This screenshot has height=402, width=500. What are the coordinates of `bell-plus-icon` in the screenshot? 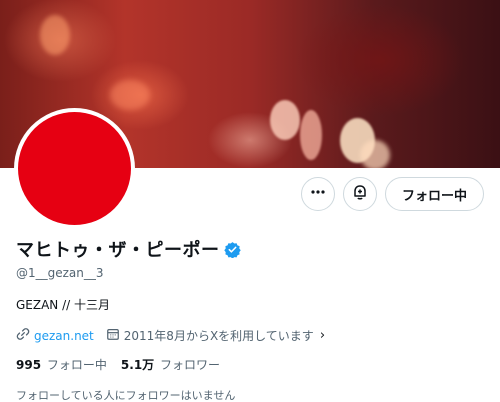 It's located at (360, 194).